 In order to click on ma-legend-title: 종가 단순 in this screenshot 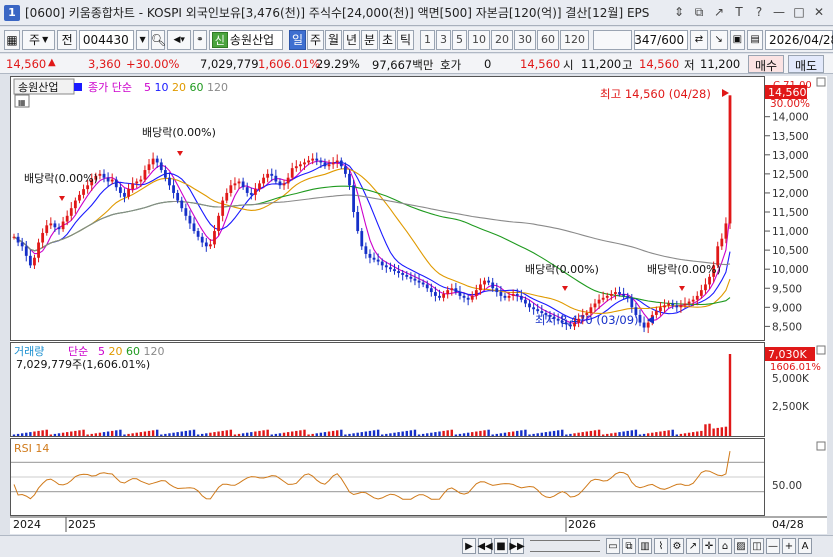, I will do `click(110, 87)`.